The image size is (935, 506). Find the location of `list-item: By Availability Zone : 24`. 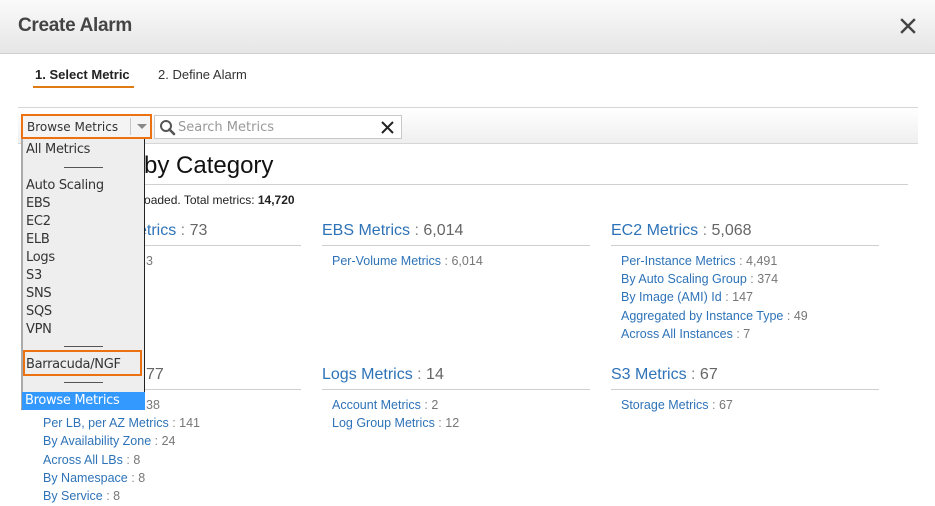

list-item: By Availability Zone : 24 is located at coordinates (172, 441).